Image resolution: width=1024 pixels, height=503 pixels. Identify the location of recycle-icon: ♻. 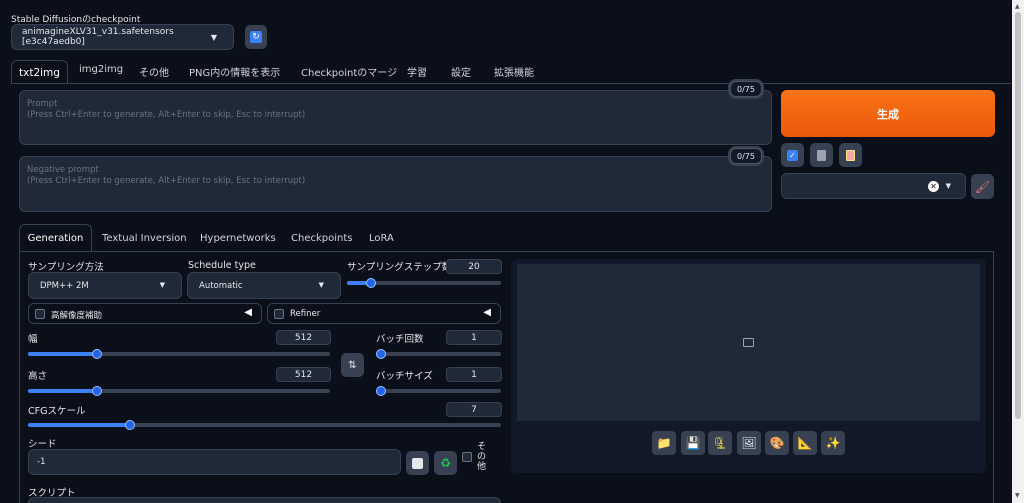
(445, 463).